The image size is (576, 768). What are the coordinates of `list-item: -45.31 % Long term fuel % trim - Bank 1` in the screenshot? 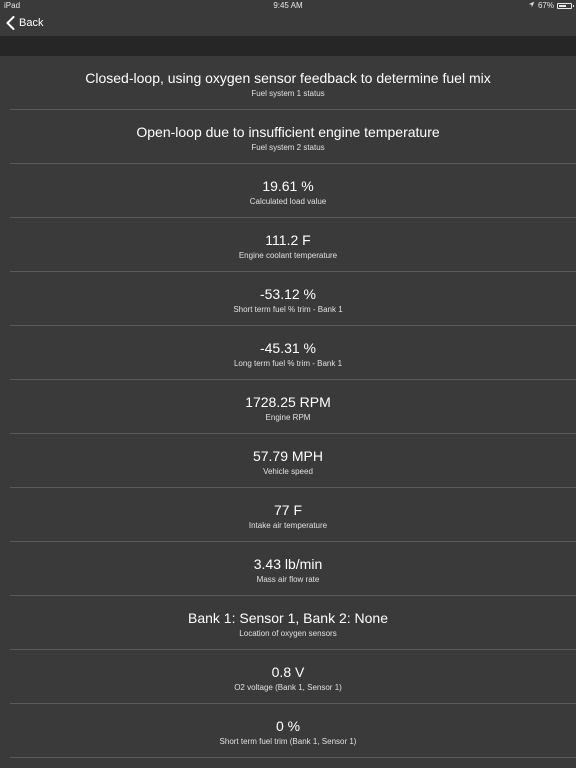 It's located at (288, 353).